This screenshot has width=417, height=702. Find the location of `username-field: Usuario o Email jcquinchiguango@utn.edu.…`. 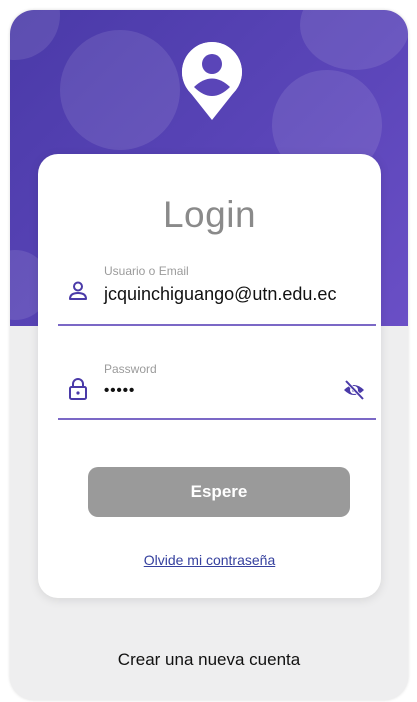

username-field: Usuario o Email jcquinchiguango@utn.edu.… is located at coordinates (217, 294).